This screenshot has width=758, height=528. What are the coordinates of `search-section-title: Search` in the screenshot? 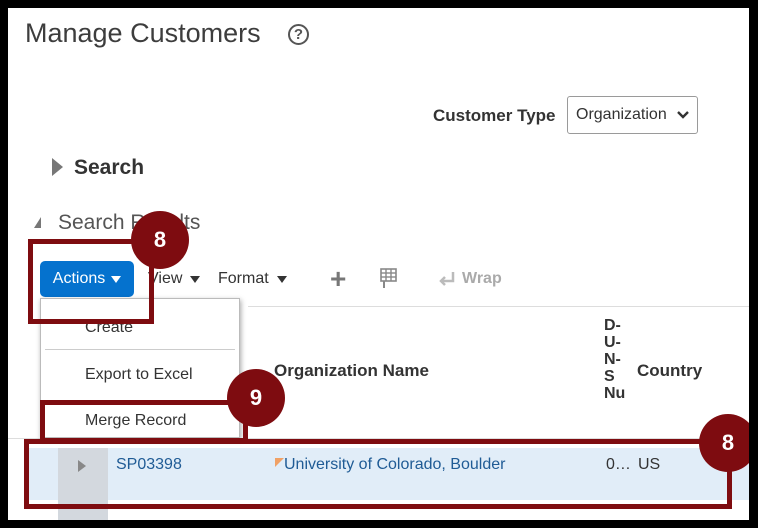 It's located at (109, 168).